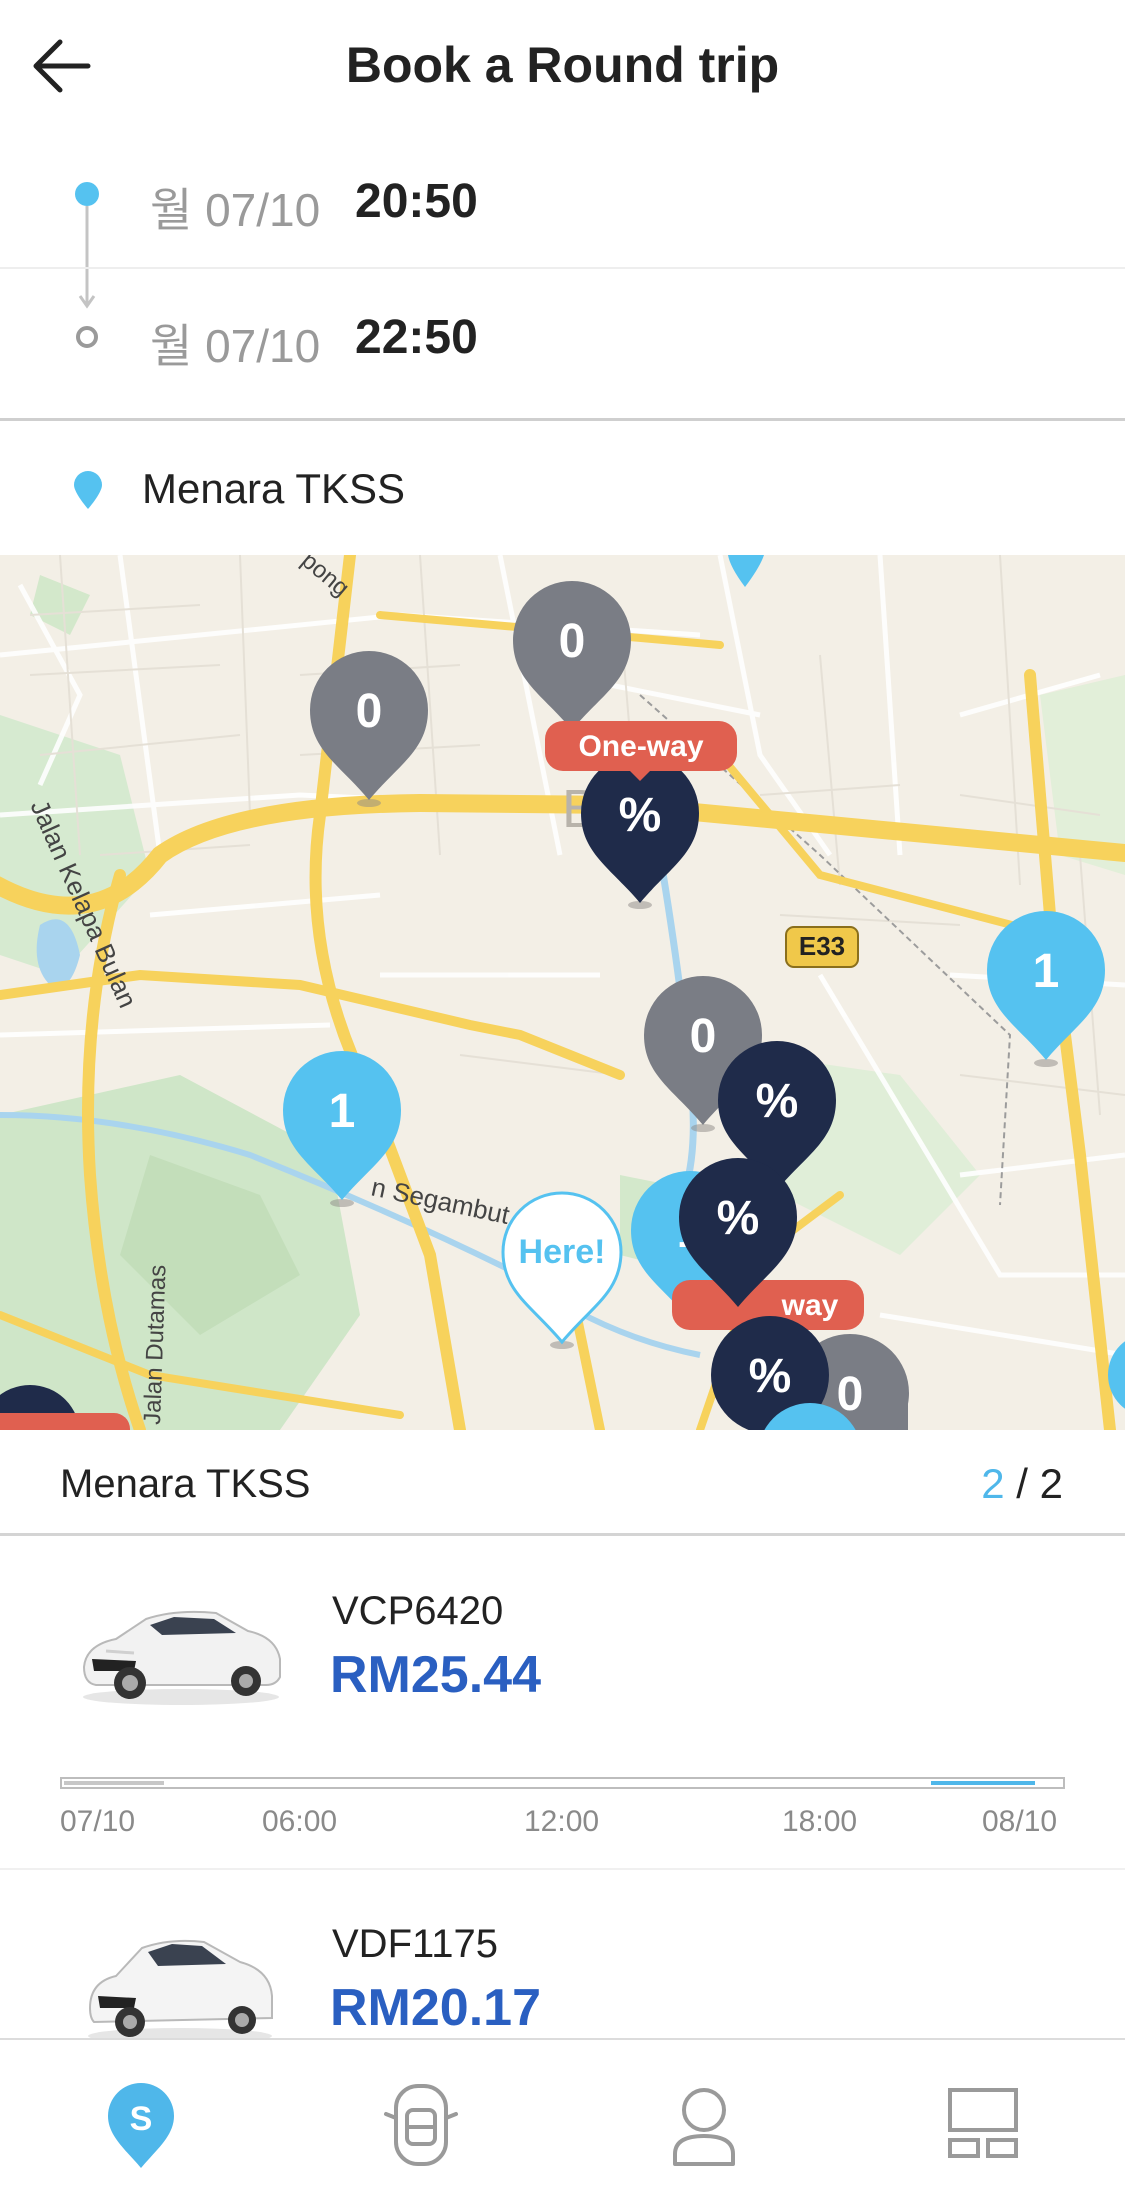 Image resolution: width=1125 pixels, height=2202 pixels. What do you see at coordinates (435, 2008) in the screenshot?
I see `car-price: RM20.17` at bounding box center [435, 2008].